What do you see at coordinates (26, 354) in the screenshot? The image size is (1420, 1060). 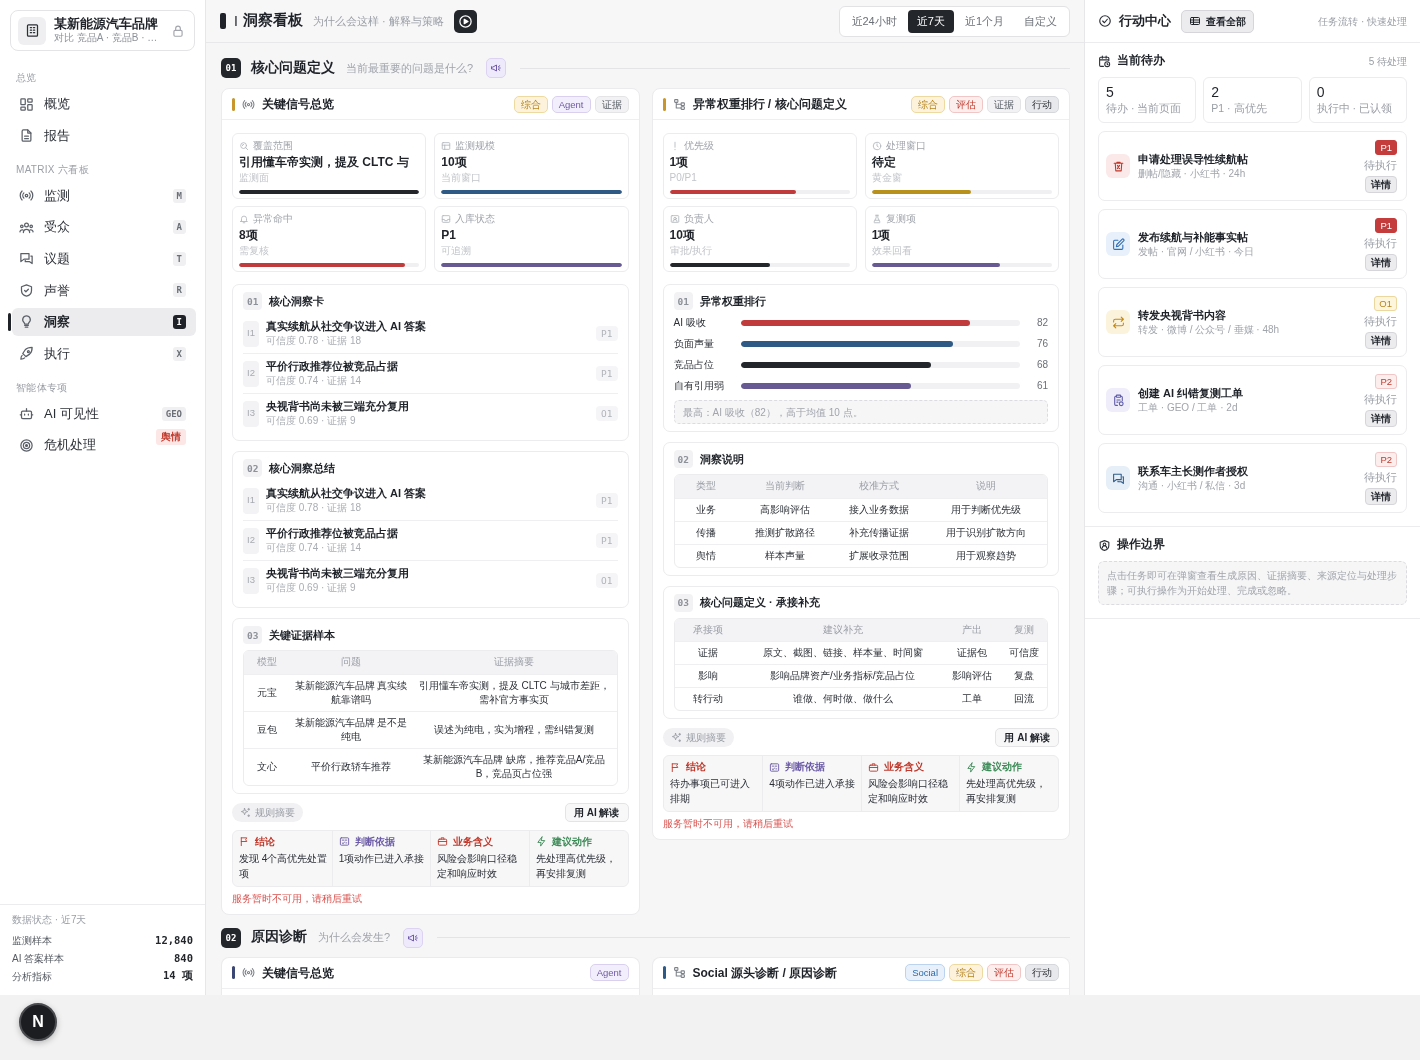 I see `rocket-icon` at bounding box center [26, 354].